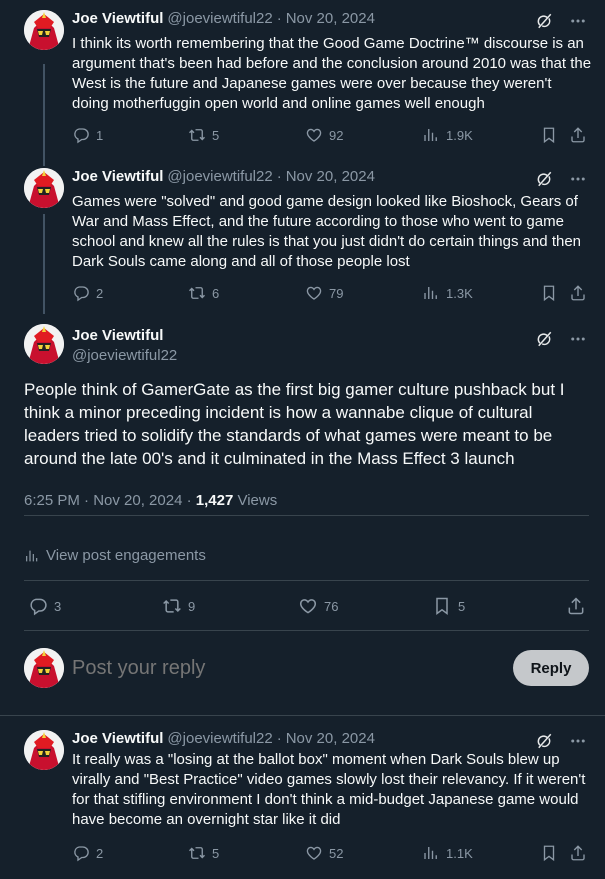 Image resolution: width=605 pixels, height=879 pixels. I want to click on repost-count: 6, so click(216, 293).